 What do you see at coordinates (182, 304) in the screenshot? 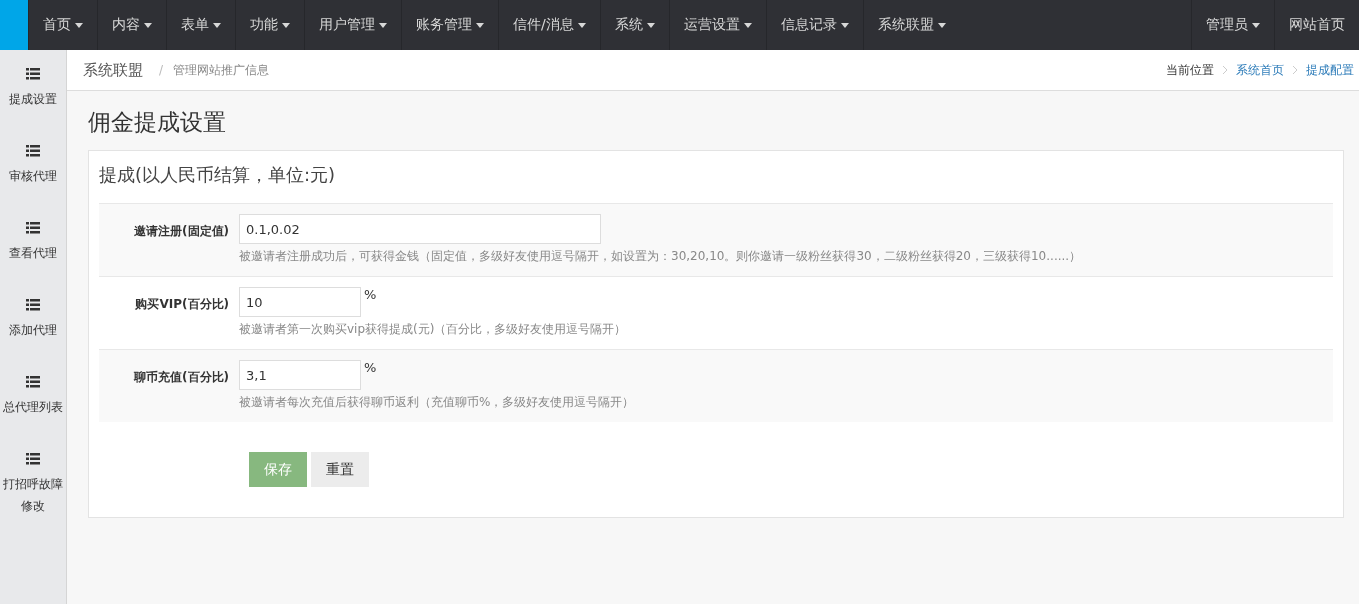
I see `field-label: 购买VIP(百分比)` at bounding box center [182, 304].